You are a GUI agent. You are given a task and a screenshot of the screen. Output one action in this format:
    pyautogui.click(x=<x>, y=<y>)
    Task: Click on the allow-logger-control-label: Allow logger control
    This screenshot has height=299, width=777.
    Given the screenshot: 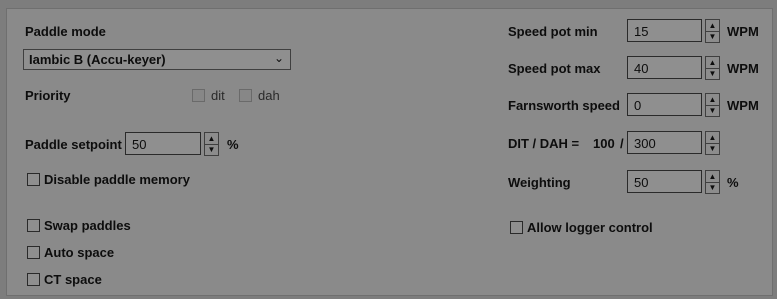 What is the action you would take?
    pyautogui.click(x=590, y=227)
    